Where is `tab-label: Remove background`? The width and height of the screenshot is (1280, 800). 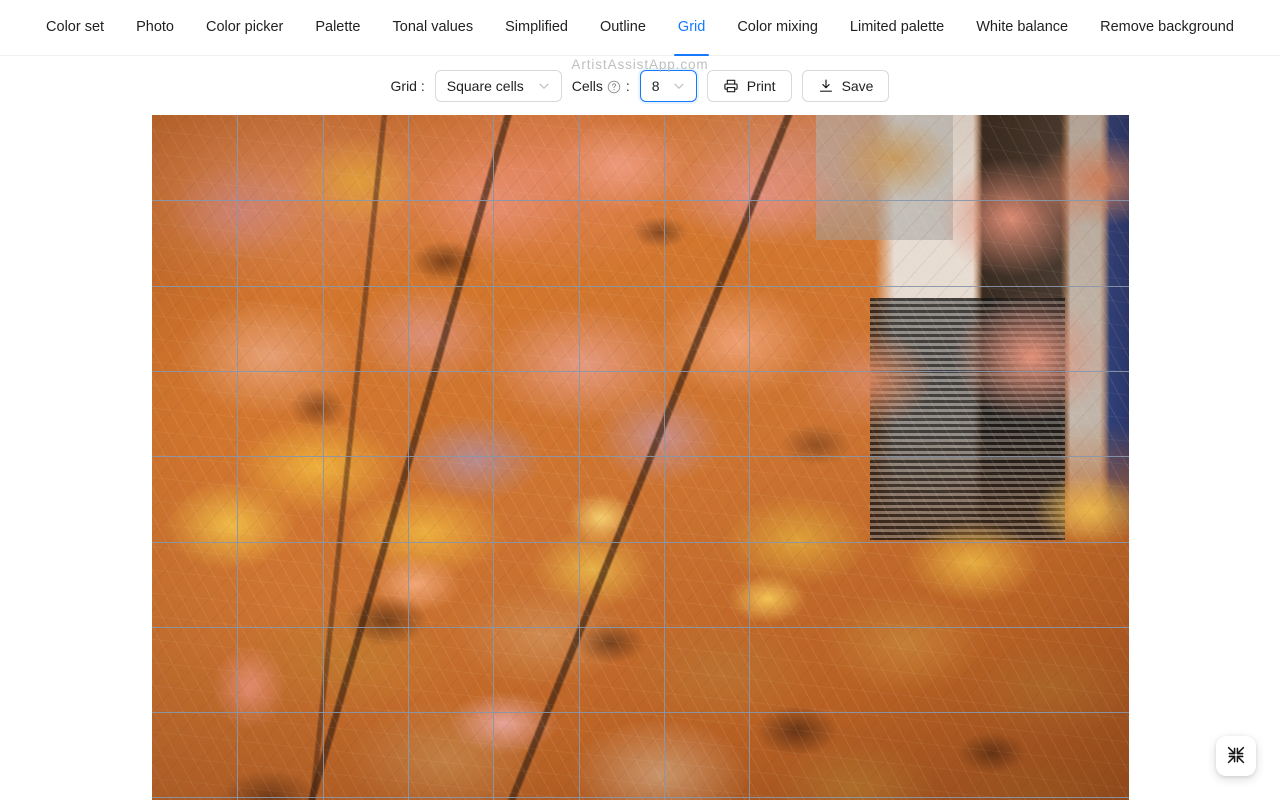 tab-label: Remove background is located at coordinates (1167, 27).